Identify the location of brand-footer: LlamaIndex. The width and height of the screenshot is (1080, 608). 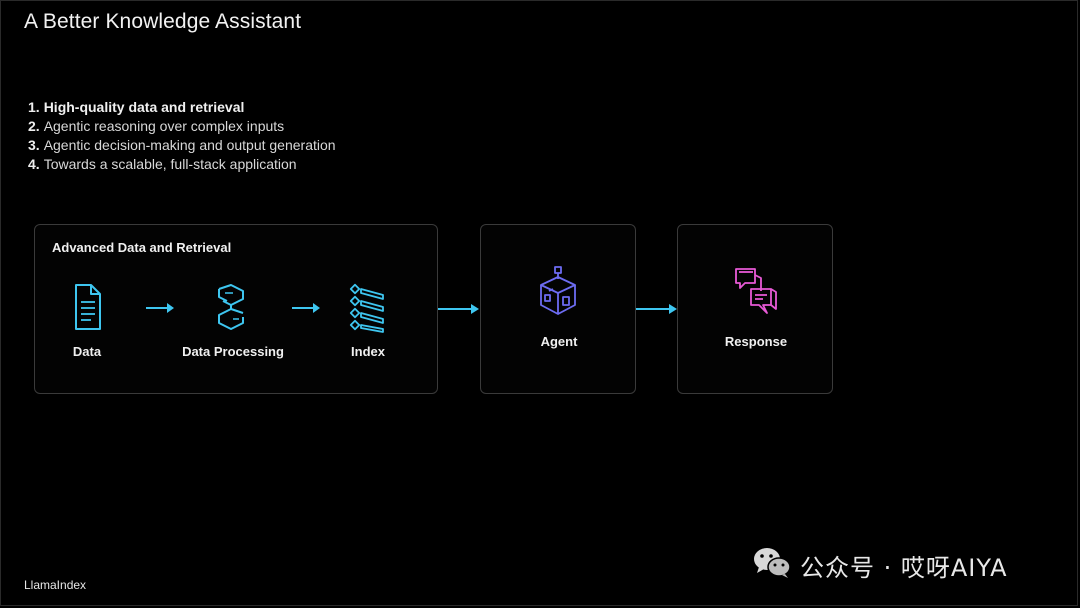
(55, 585).